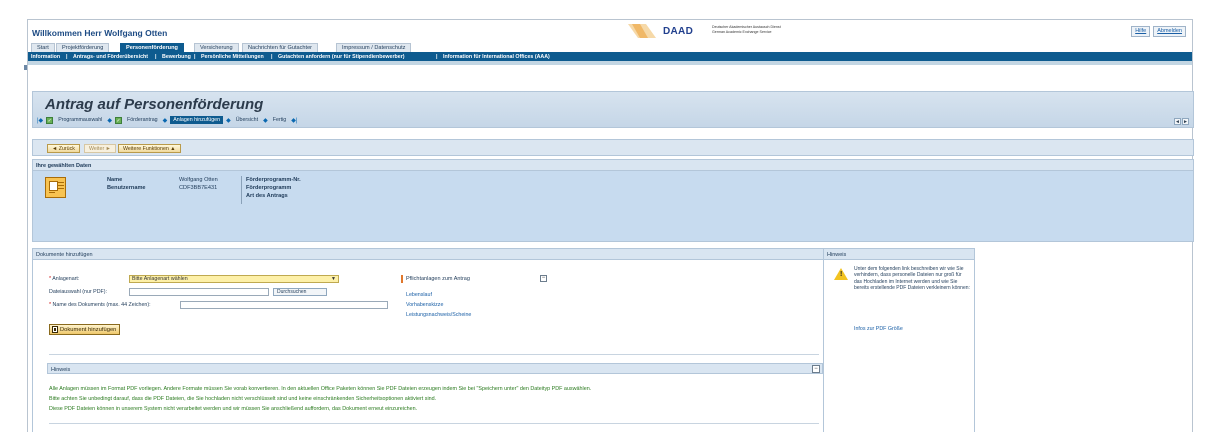 This screenshot has width=1210, height=432. I want to click on accent-bar, so click(402, 278).